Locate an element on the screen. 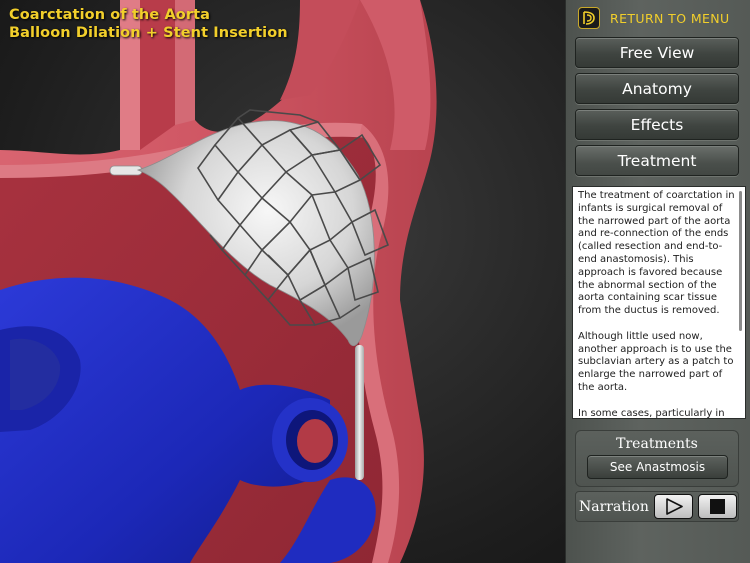 Image resolution: width=750 pixels, height=563 pixels. procedure-subtitle: Balloon Dilation + Stent Insertion is located at coordinates (148, 33).